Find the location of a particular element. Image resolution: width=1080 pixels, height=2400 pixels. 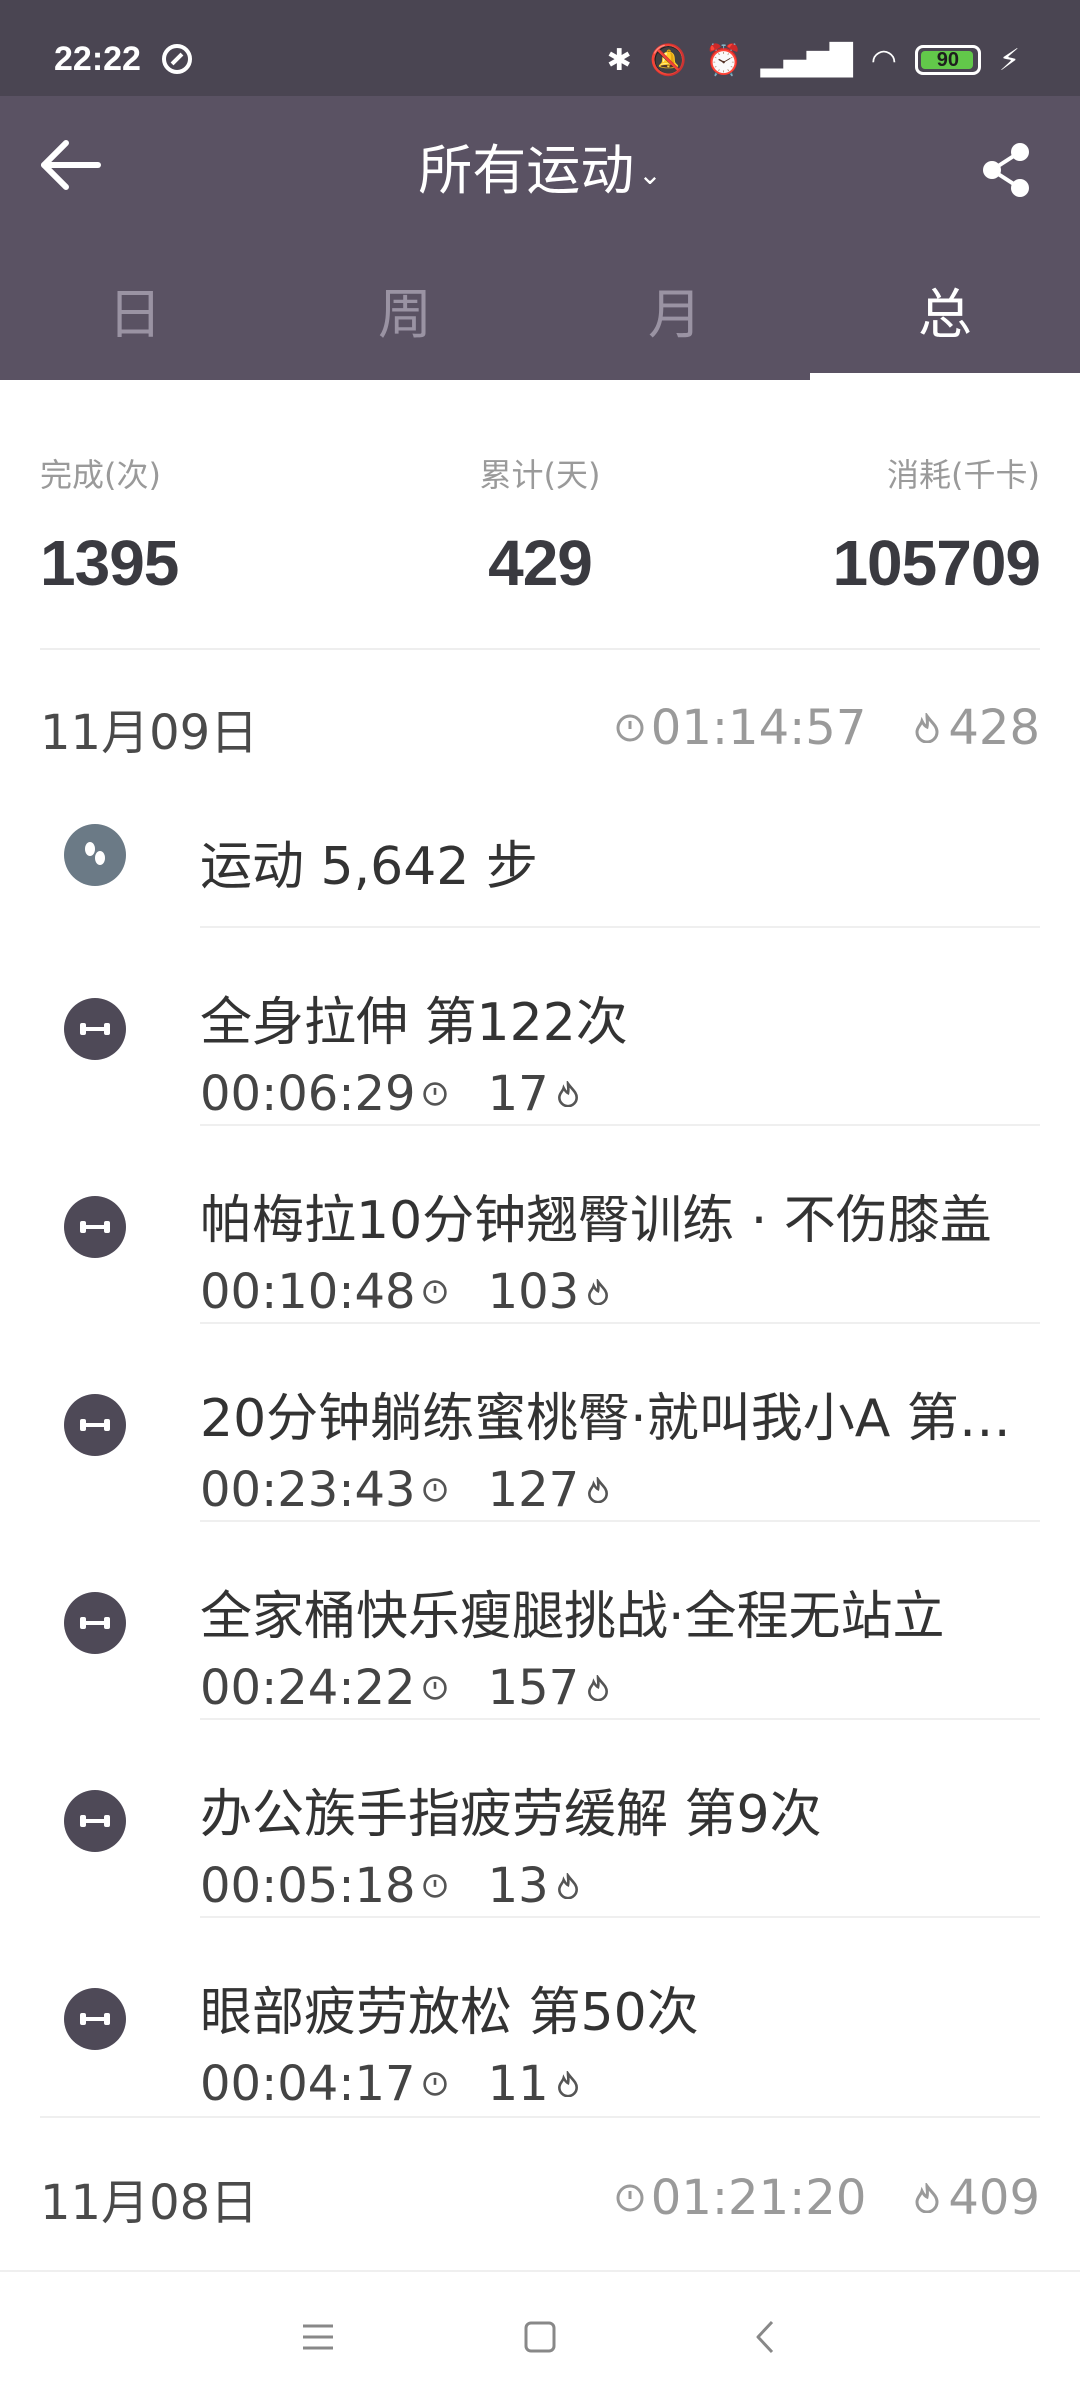

activity-name: 全家桶快乐瘦腿挑战·全程无站立 is located at coordinates (572, 1617).